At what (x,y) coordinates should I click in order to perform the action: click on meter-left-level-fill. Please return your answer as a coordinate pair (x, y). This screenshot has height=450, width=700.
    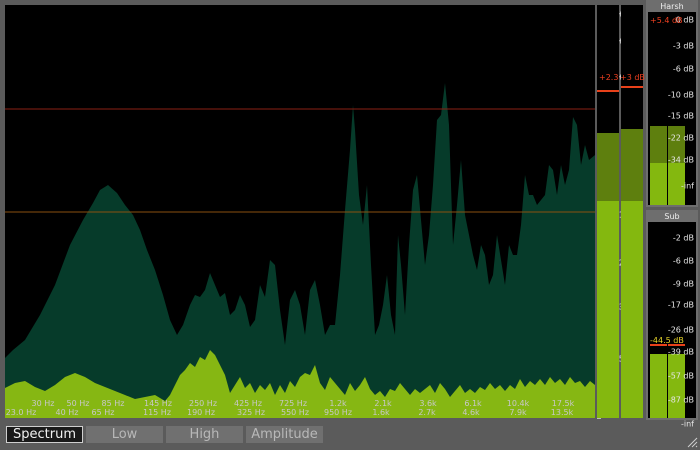
    Looking at the image, I should click on (608, 309).